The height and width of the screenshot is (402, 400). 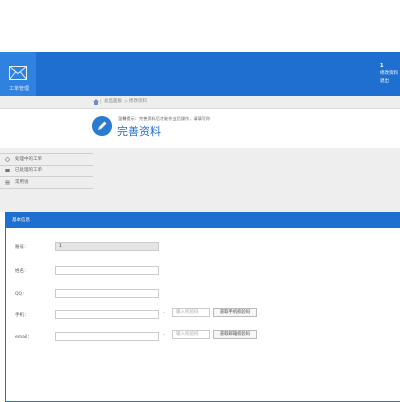 What do you see at coordinates (191, 312) in the screenshot?
I see `phone-code-input: 输入校验码` at bounding box center [191, 312].